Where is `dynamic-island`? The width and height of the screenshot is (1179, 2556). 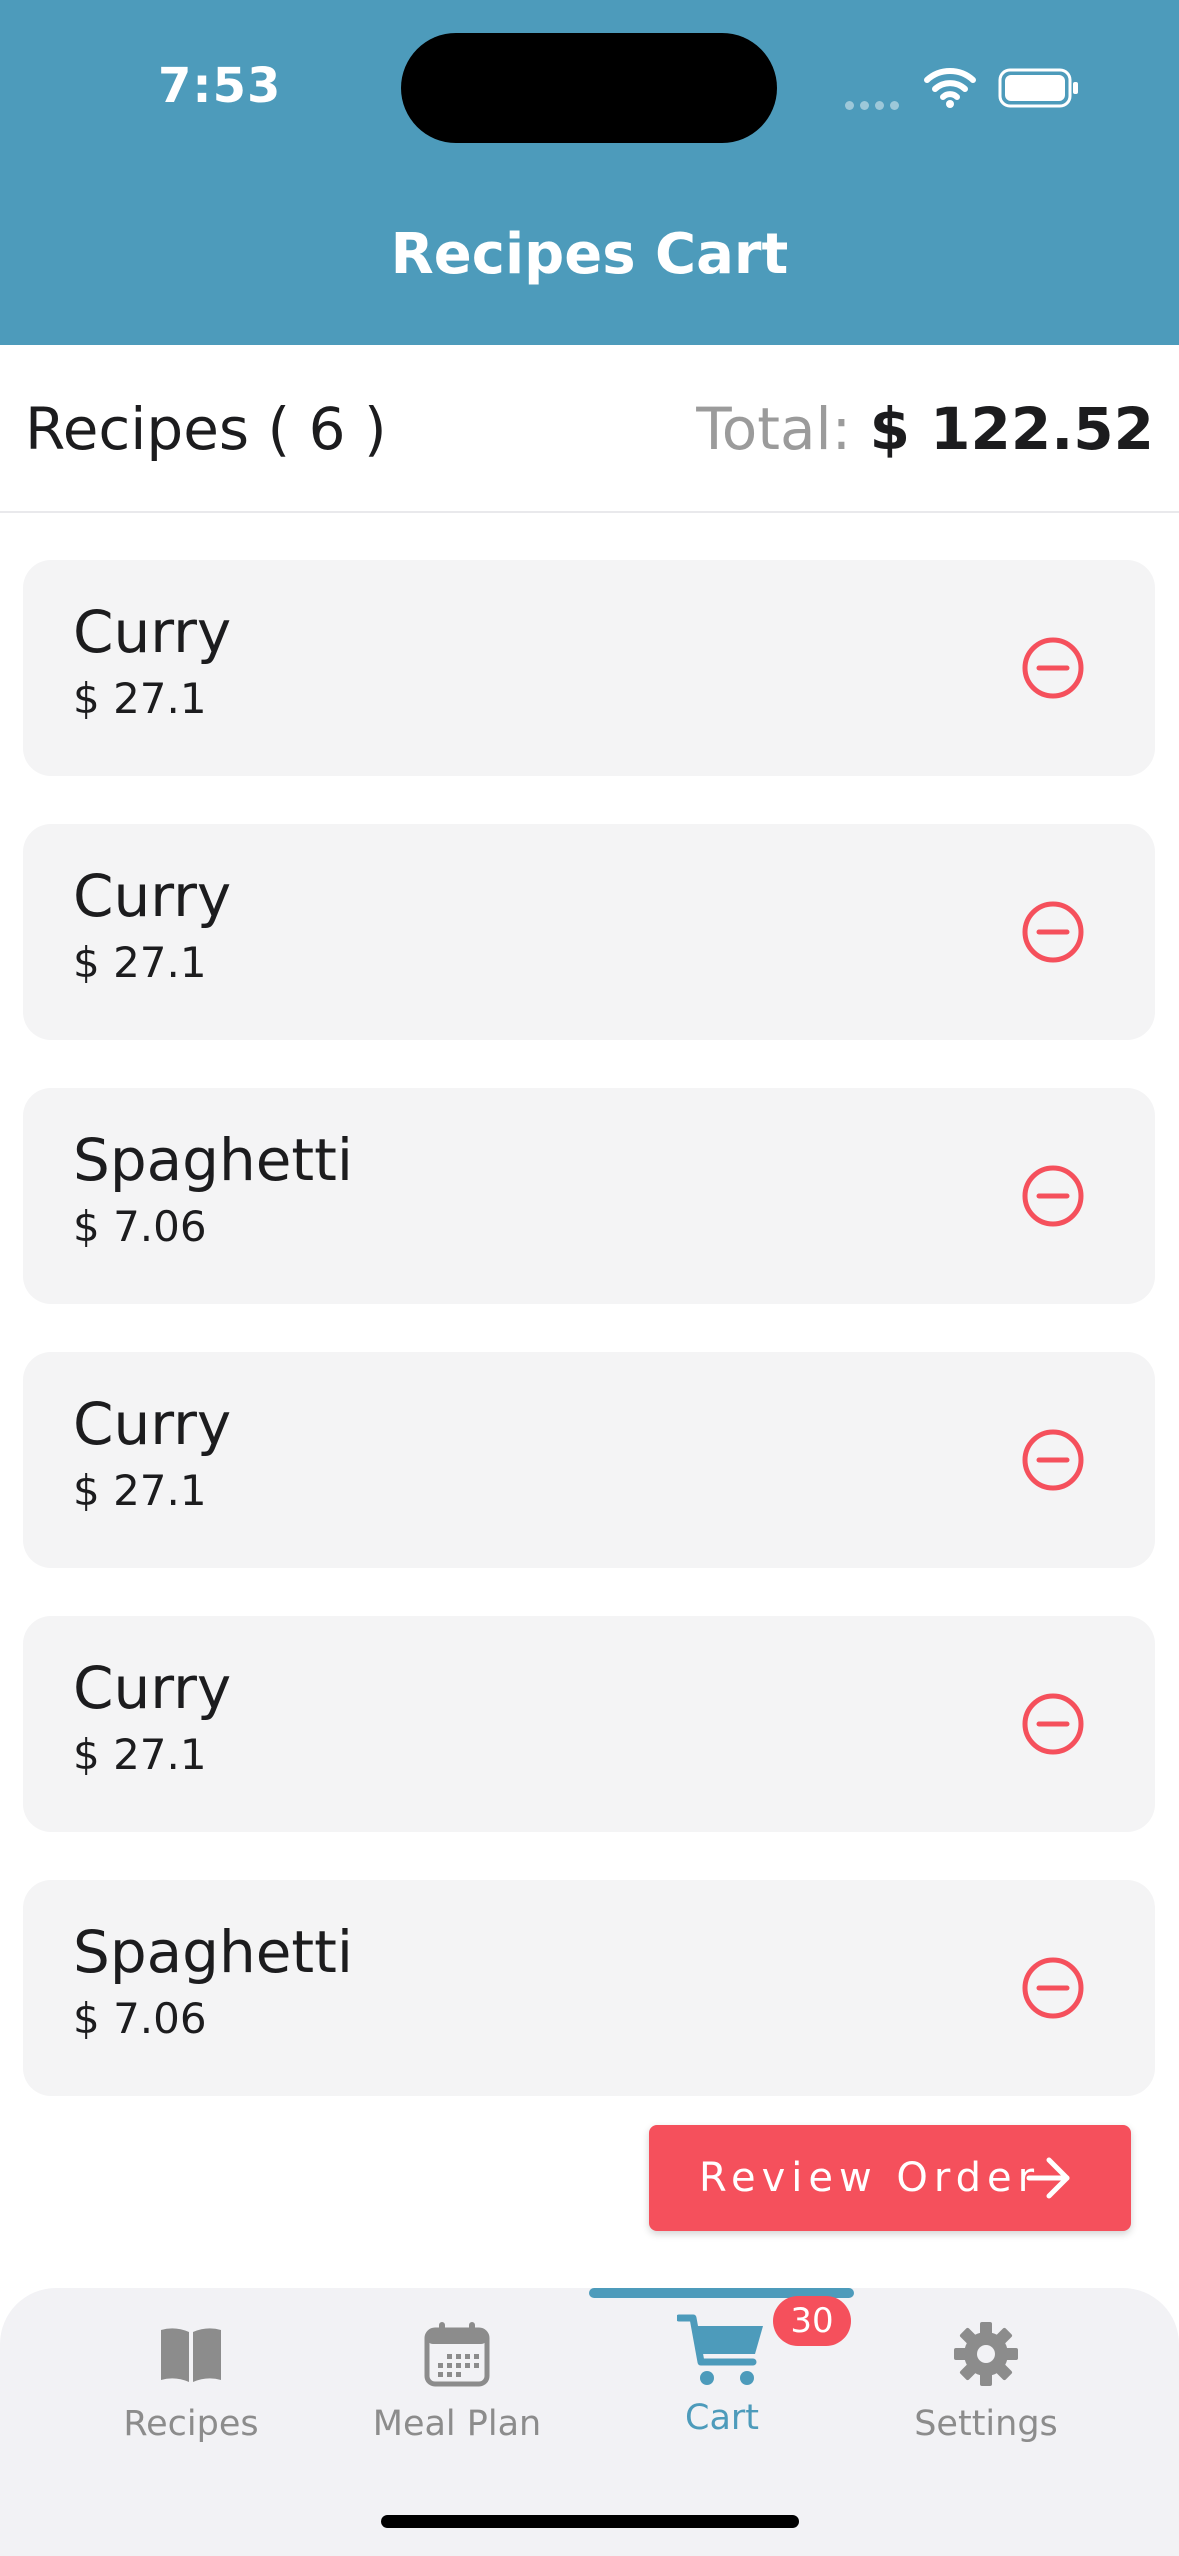
dynamic-island is located at coordinates (589, 88).